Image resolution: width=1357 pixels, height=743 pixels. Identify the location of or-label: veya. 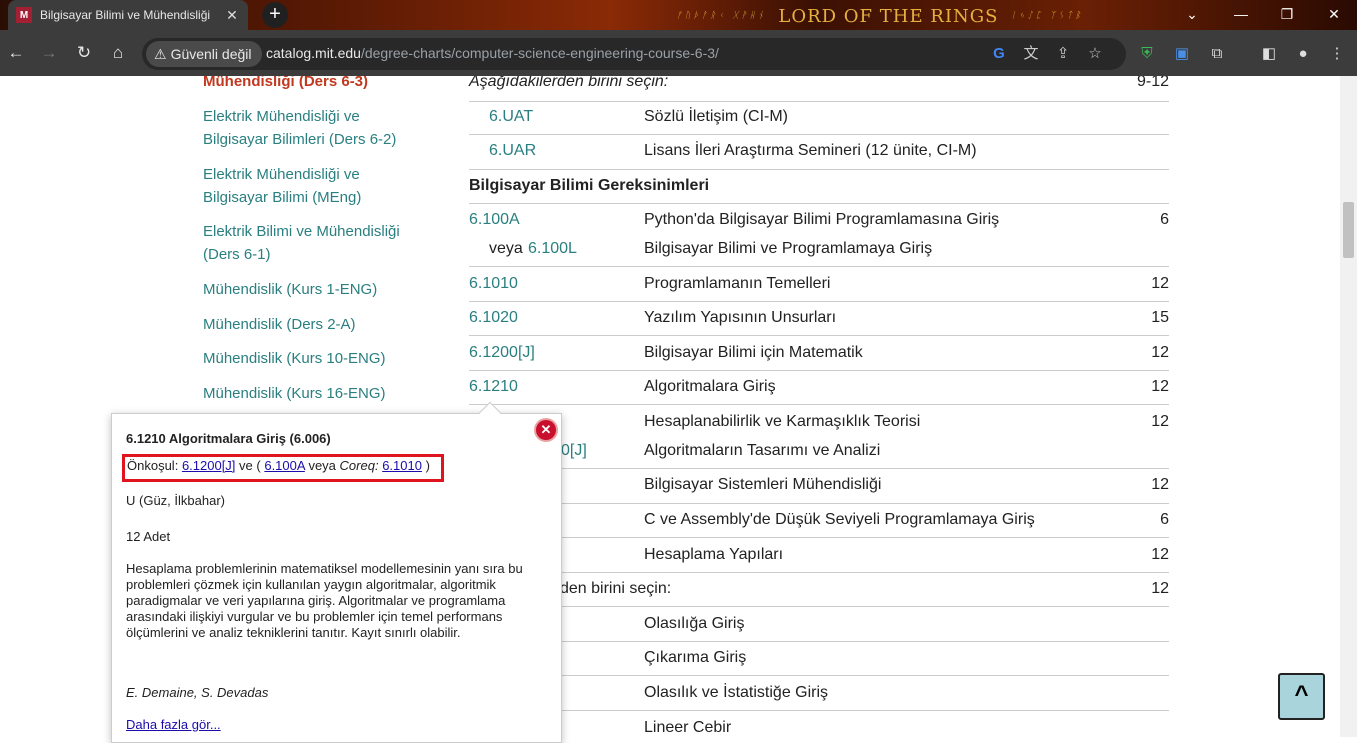
(506, 248).